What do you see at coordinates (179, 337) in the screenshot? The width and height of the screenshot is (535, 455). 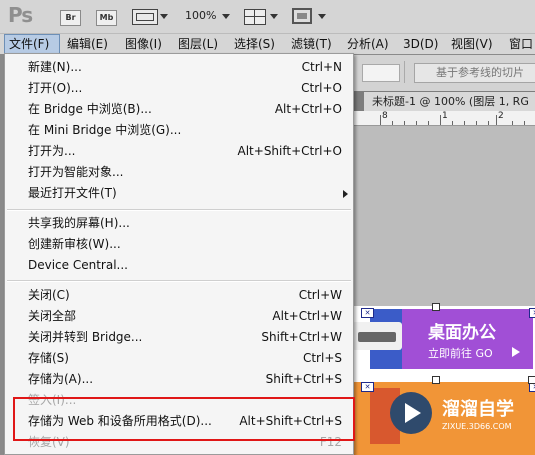 I see `menu-item-close-go-bridge: 关闭并转到 Bridge... Shift+Ctrl+W` at bounding box center [179, 337].